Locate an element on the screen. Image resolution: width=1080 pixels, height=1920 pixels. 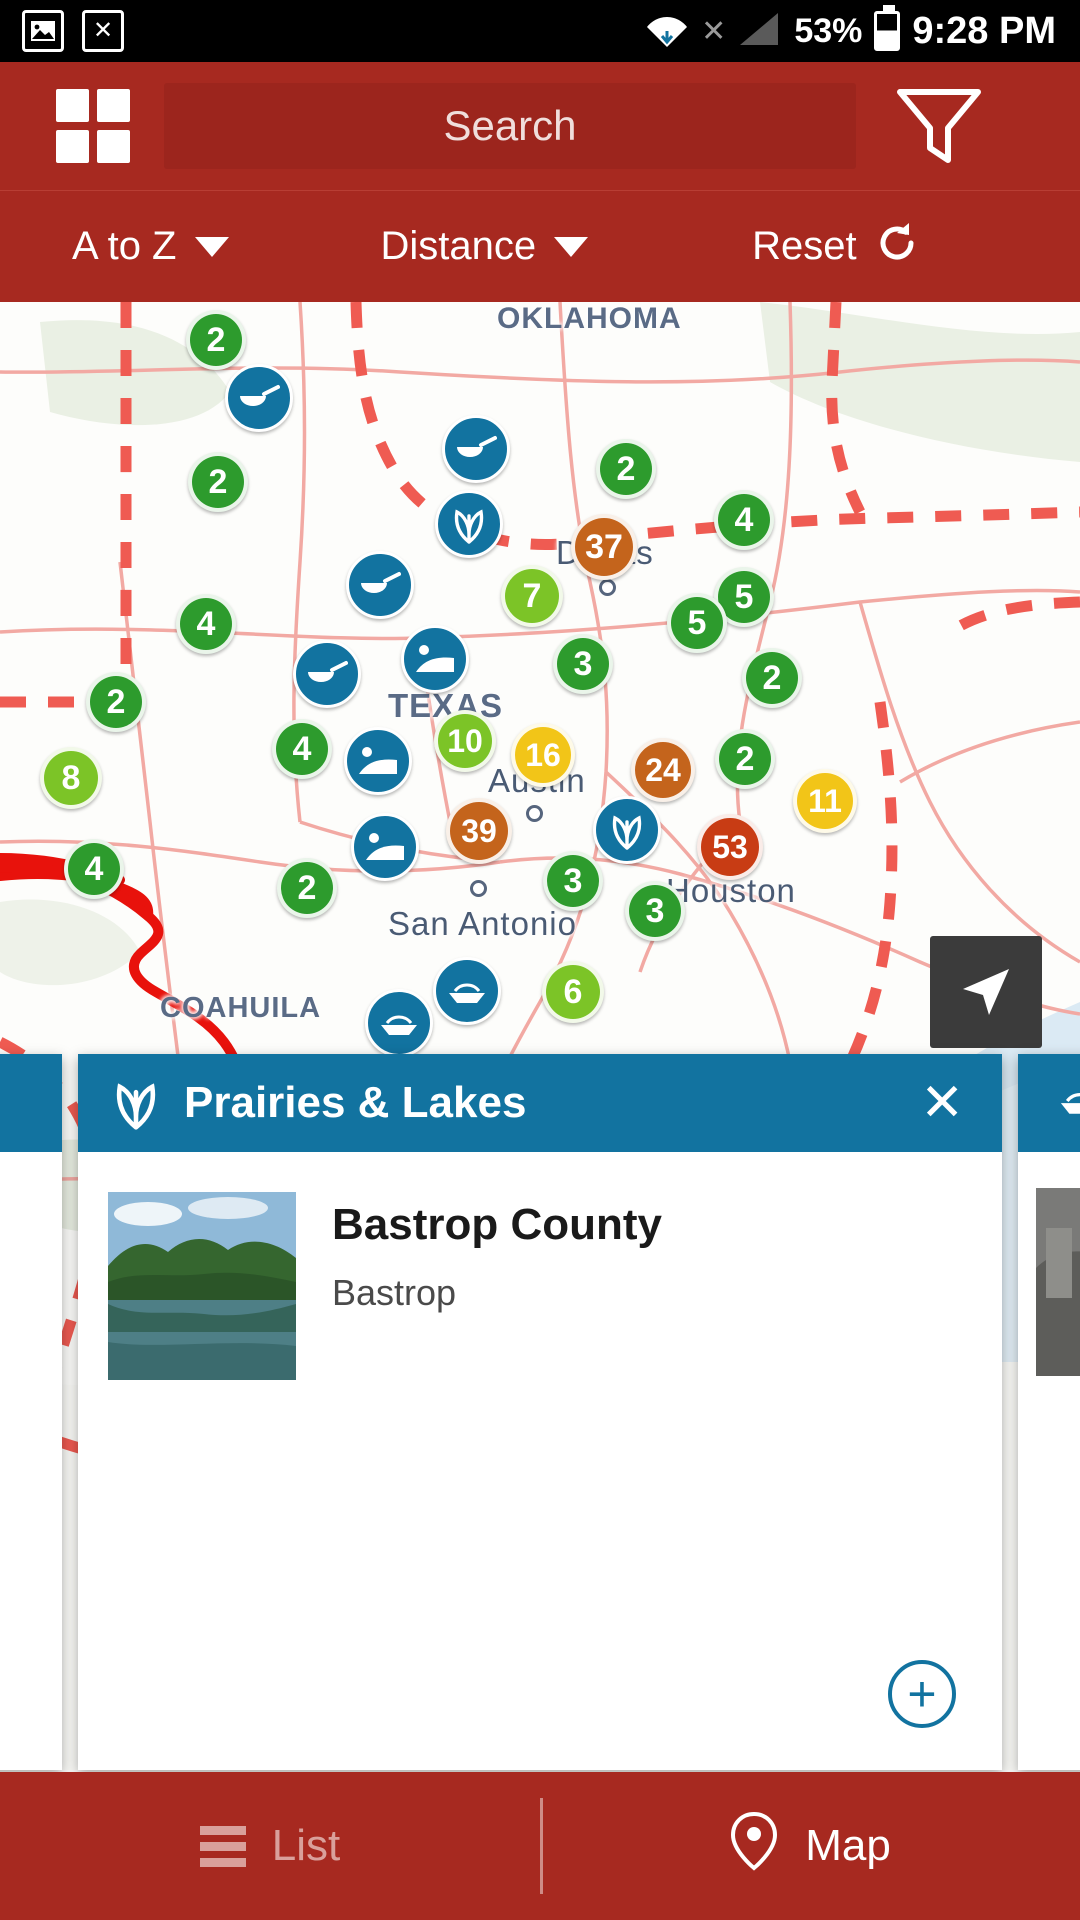
battery-percent: 53% is located at coordinates (828, 30).